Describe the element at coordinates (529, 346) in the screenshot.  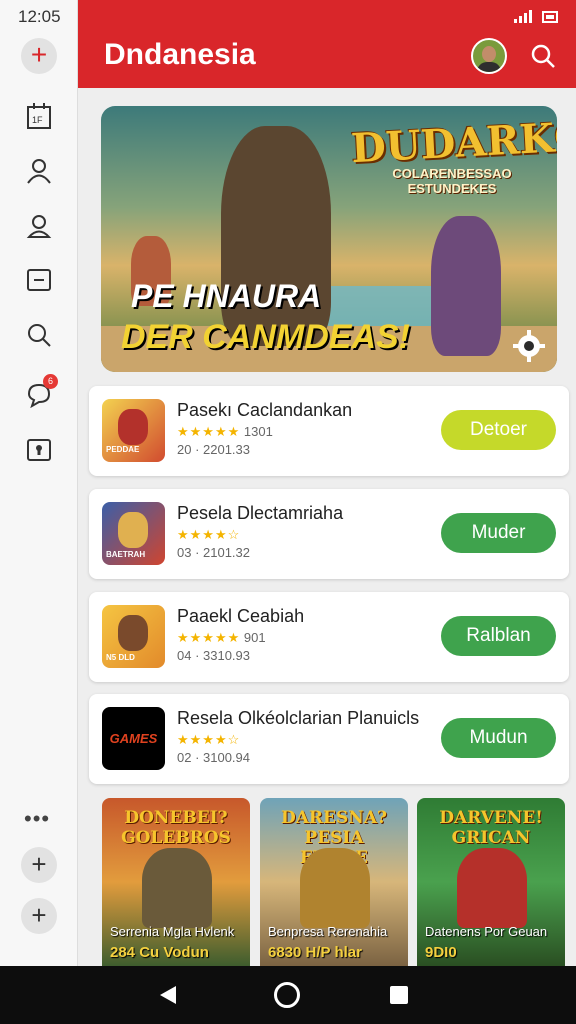
I see `gear-icon` at that location.